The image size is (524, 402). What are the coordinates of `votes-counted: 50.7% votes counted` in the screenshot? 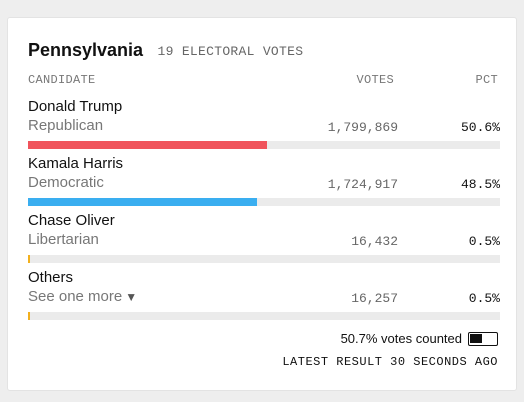 It's located at (419, 338).